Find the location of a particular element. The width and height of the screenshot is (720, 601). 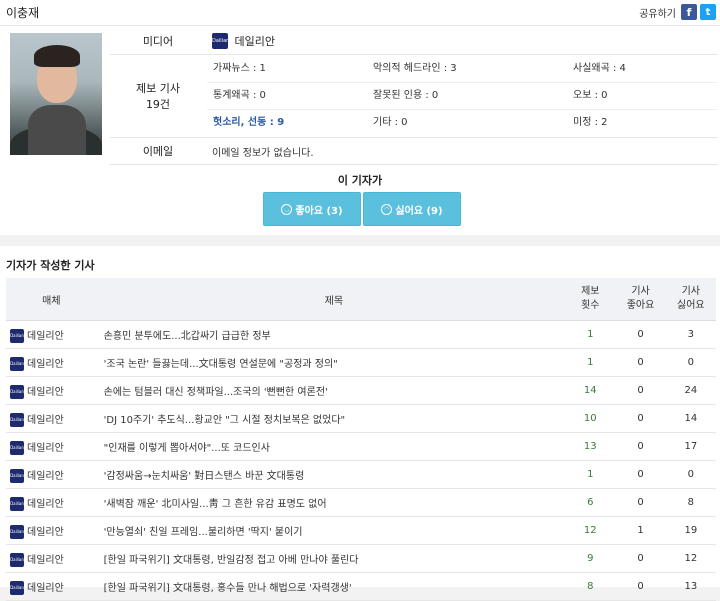

table-row: Dailian 데일리안 손흥민 분투에도...北갑싸기 급급한 정부 1 0 3 is located at coordinates (361, 334).